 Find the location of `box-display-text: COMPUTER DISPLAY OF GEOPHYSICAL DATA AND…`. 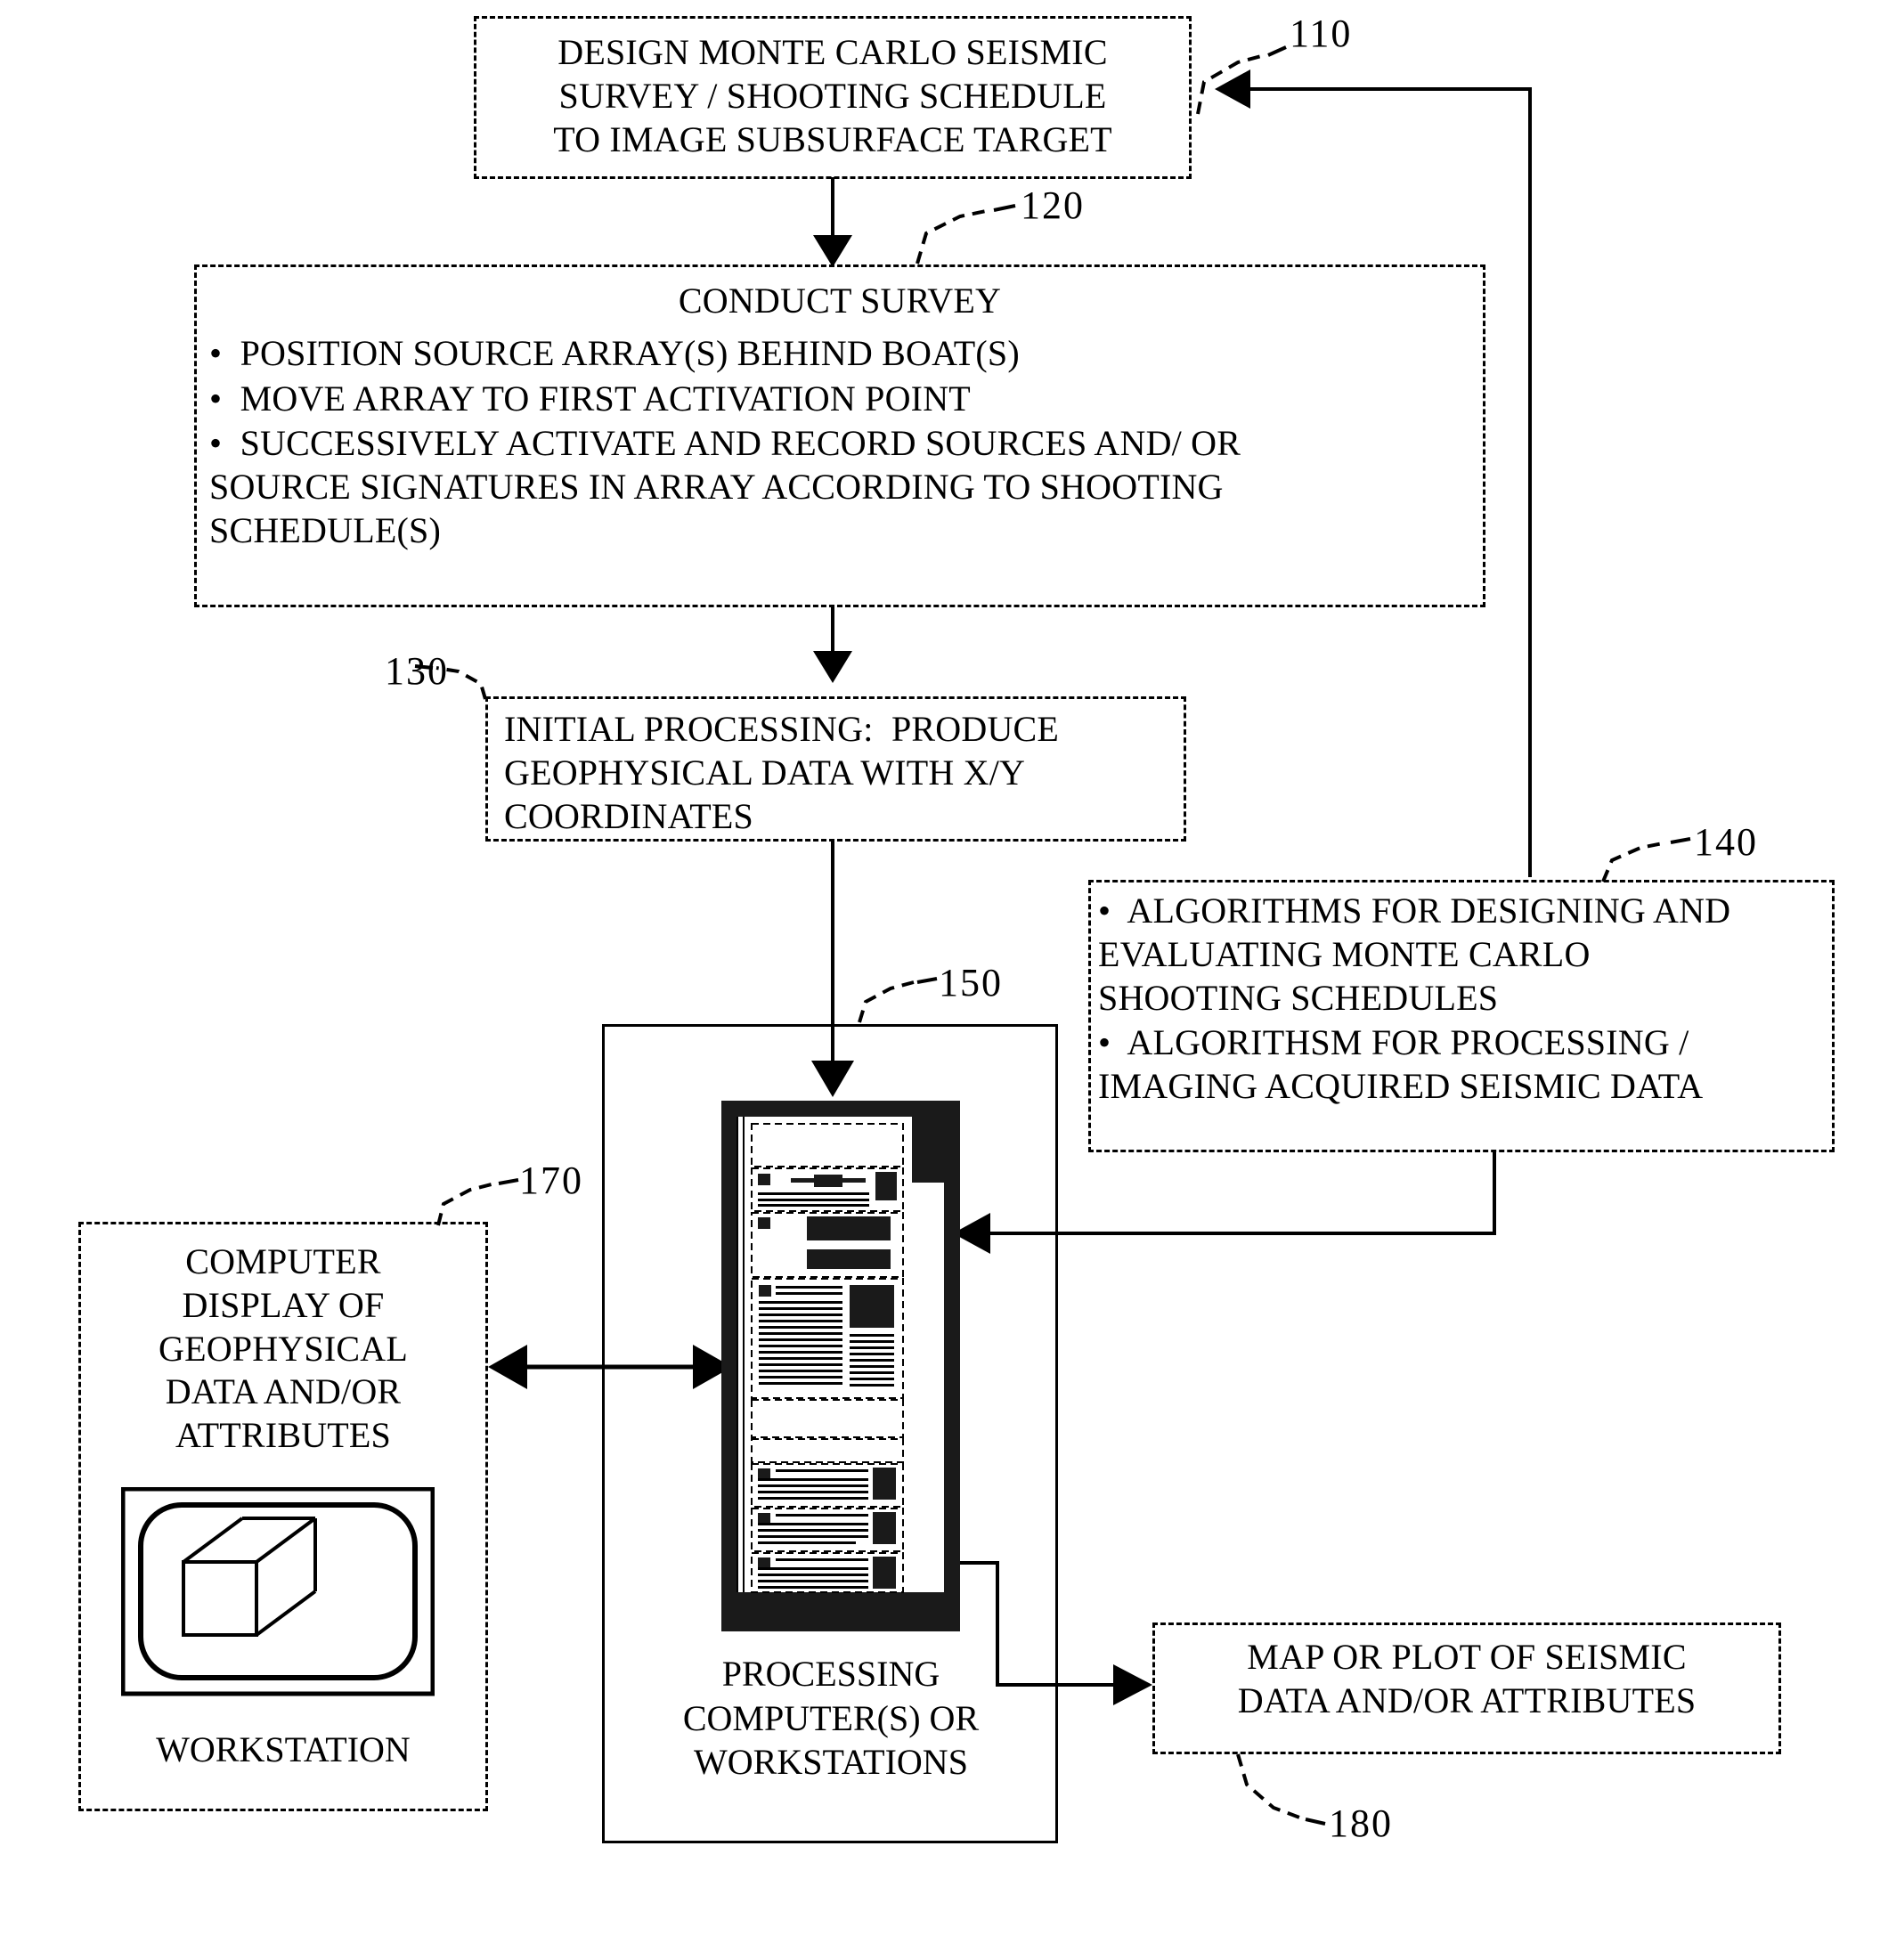

box-display-text: COMPUTER DISPLAY OF GEOPHYSICAL DATA AND… is located at coordinates (283, 1348).